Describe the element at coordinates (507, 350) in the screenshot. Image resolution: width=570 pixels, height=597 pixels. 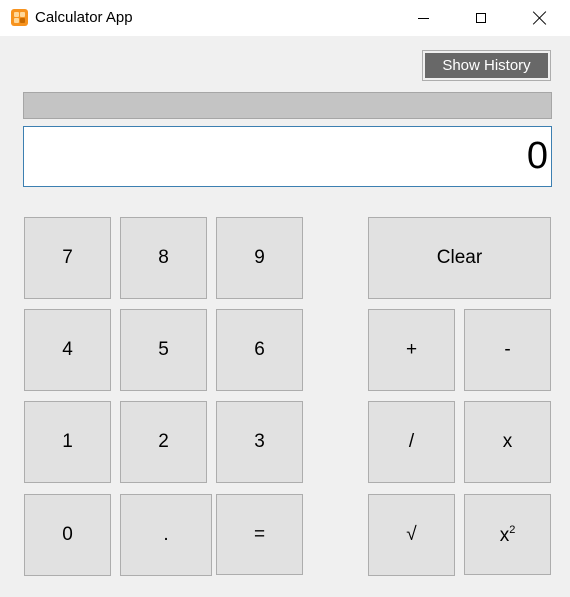
I see `key-subtract: -` at that location.